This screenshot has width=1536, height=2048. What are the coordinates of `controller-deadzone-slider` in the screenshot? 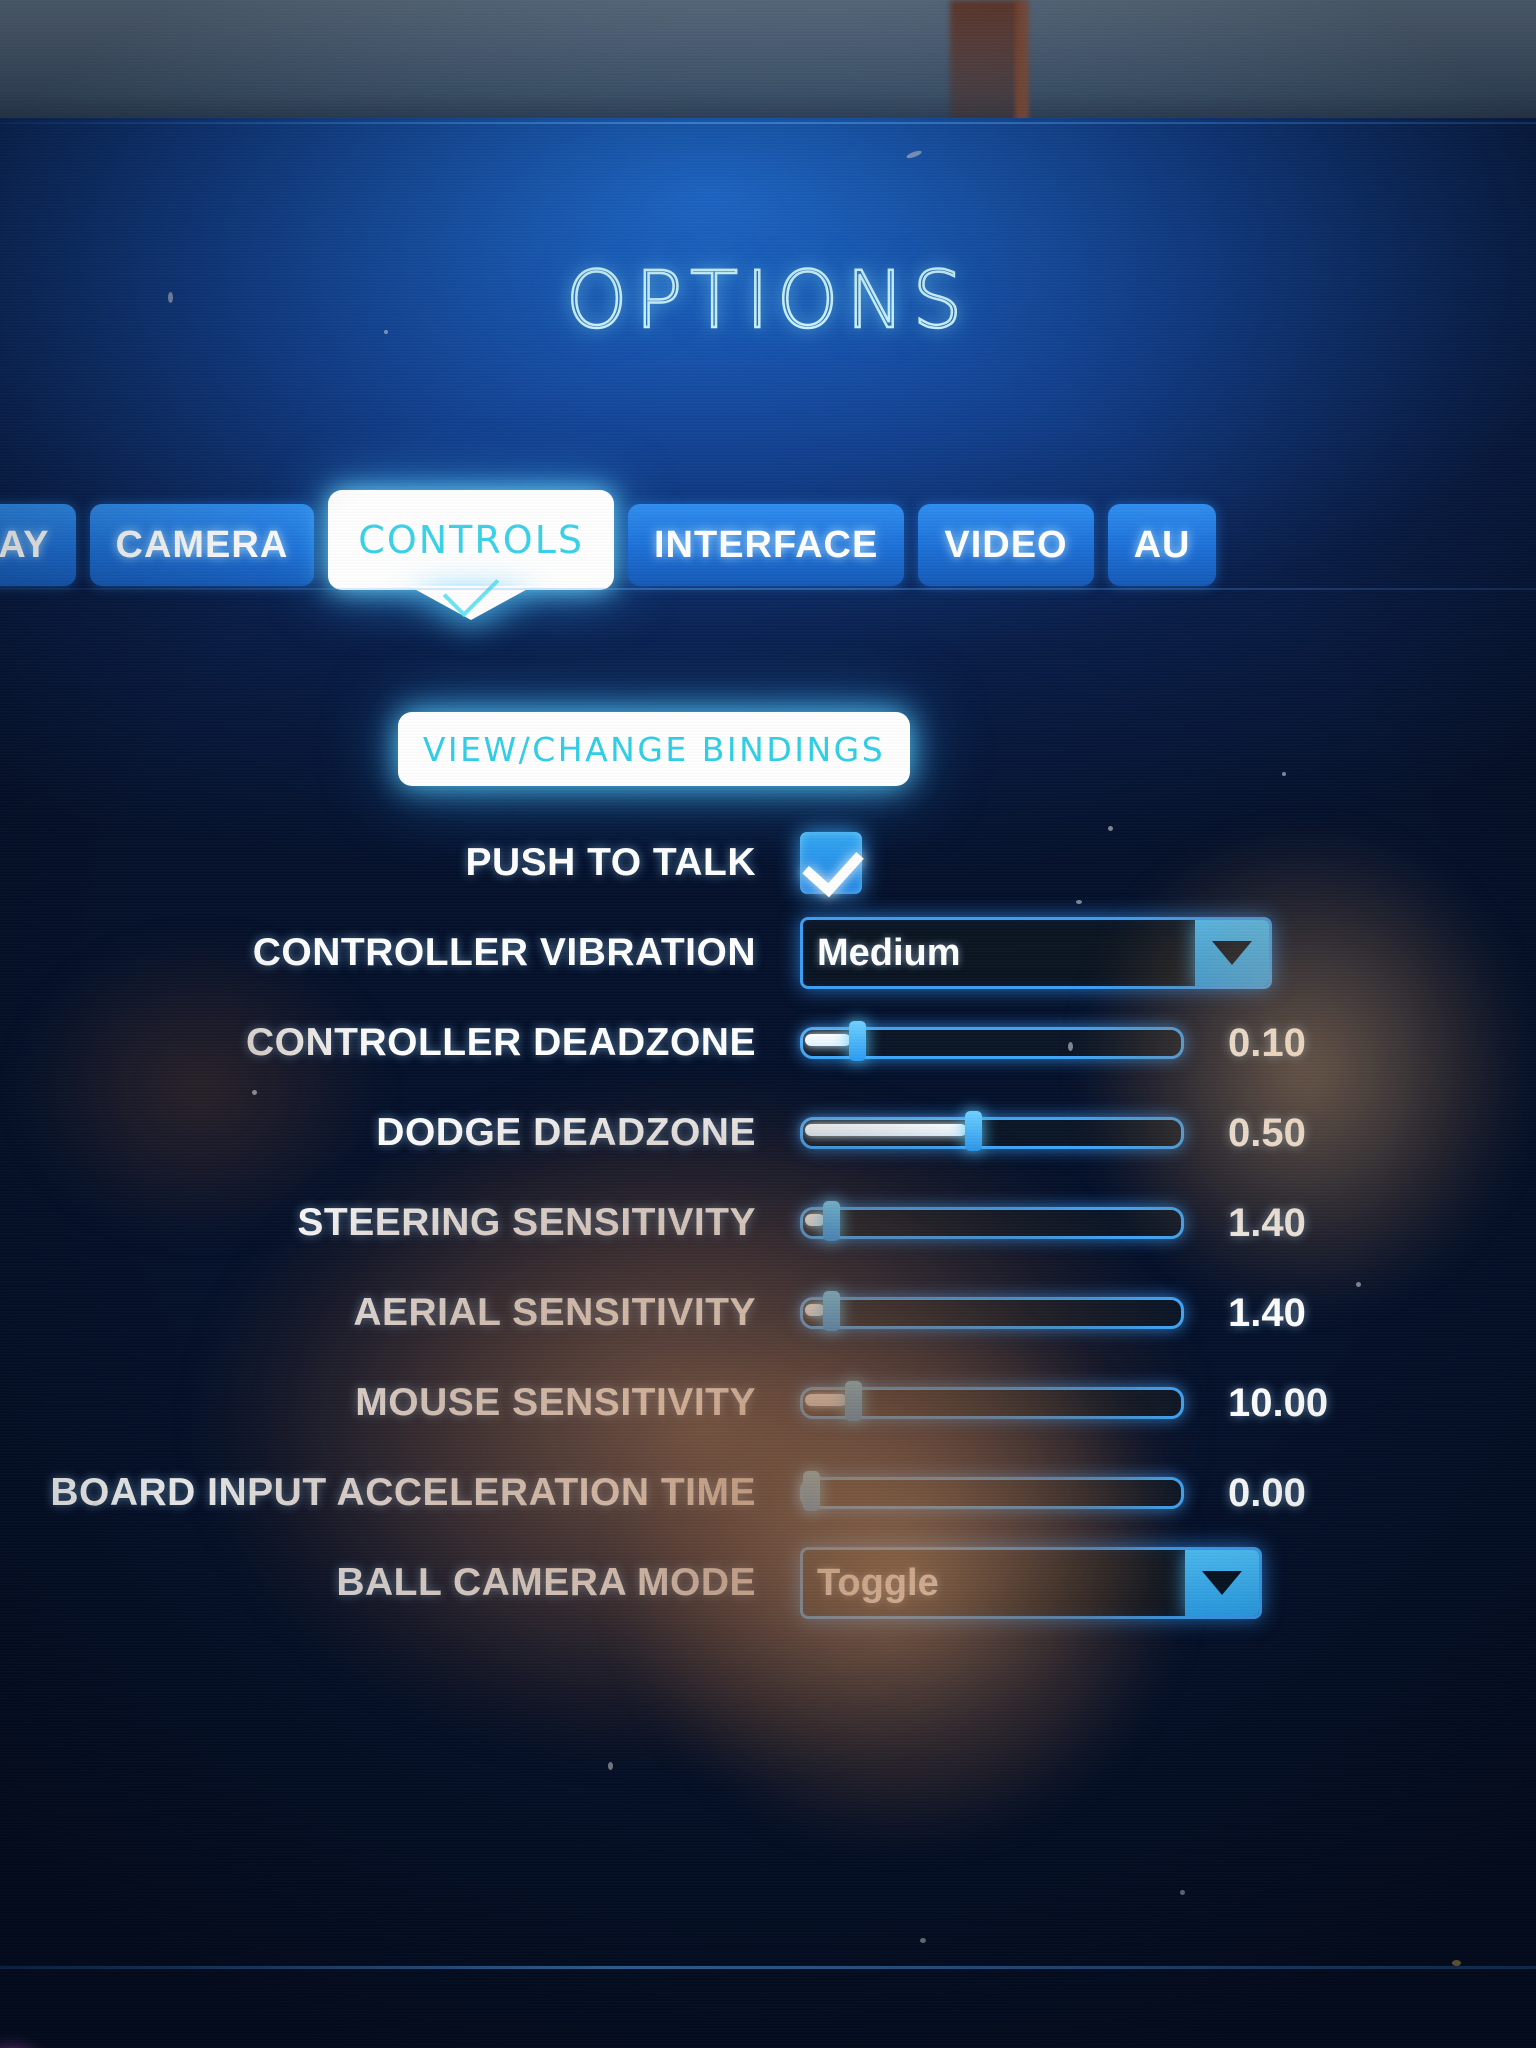 It's located at (992, 1041).